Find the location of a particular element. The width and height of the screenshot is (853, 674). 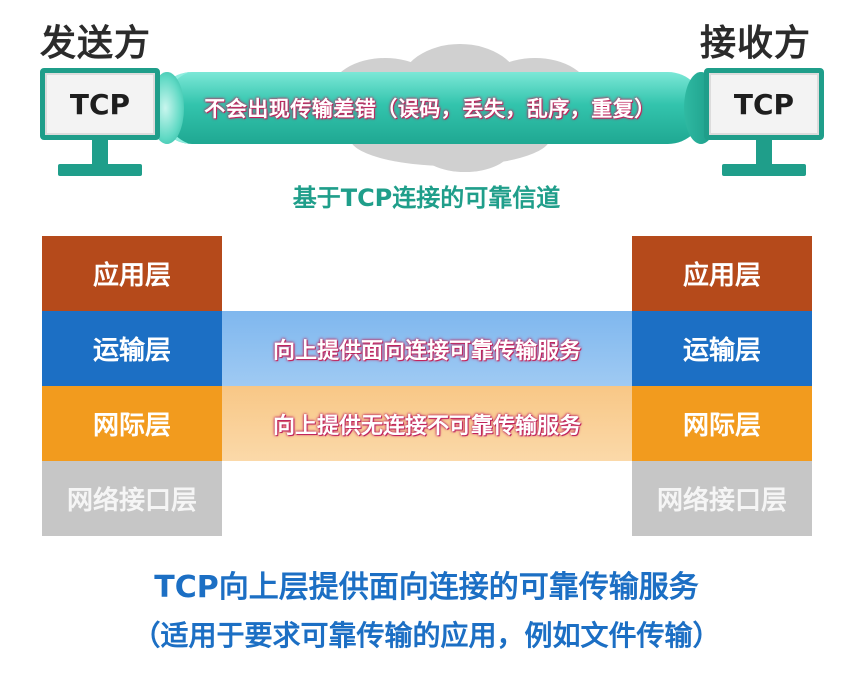

sender-computer-icon: TCP is located at coordinates (100, 124).